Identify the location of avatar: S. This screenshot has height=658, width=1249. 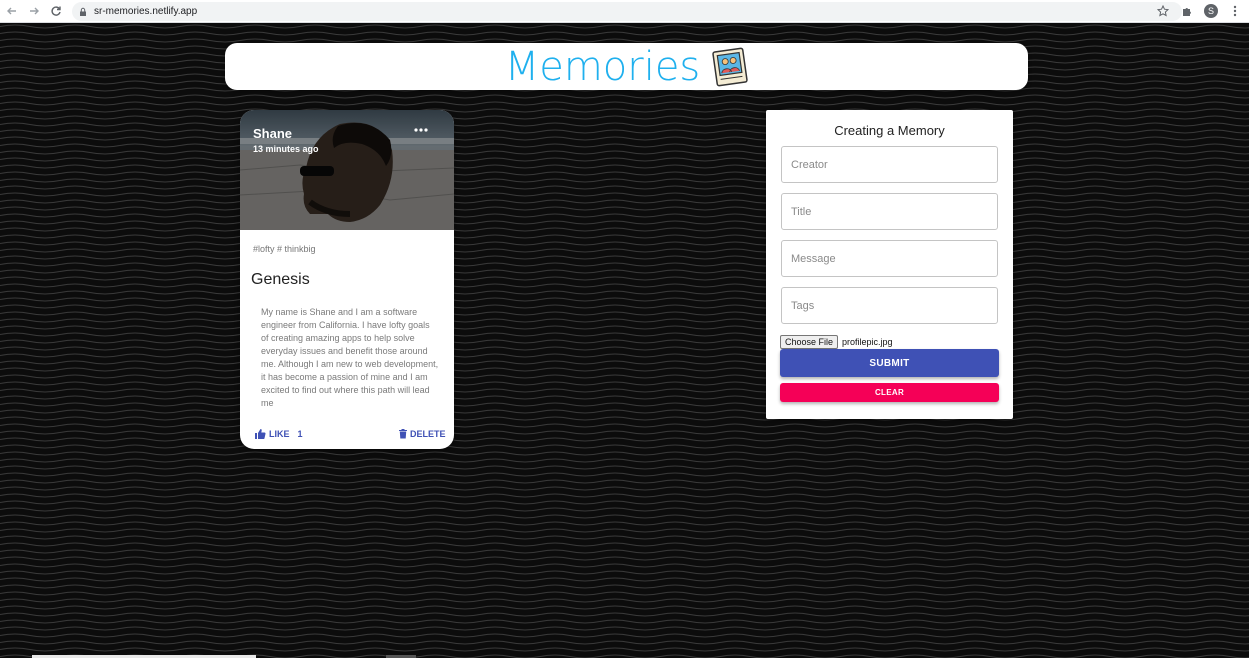
(1211, 11).